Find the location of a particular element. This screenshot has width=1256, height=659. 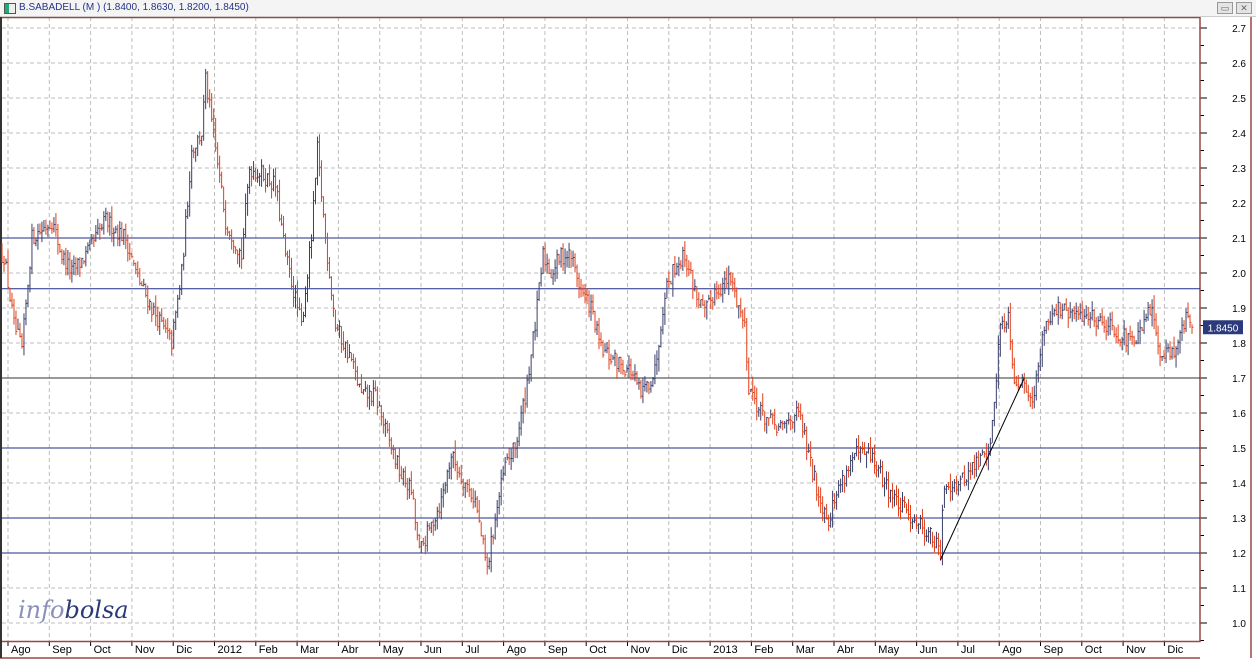

chart-window-icon is located at coordinates (10, 8).